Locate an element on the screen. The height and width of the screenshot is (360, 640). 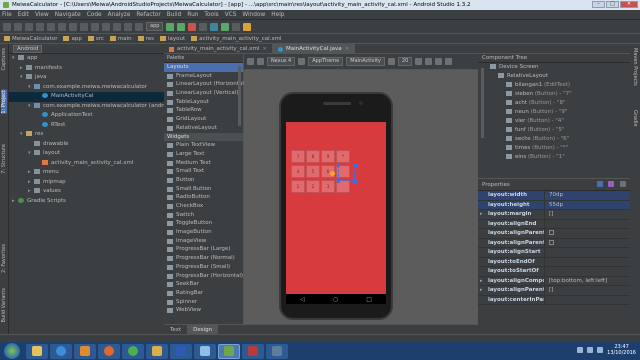
menu-navigate: Navigate is located at coordinates (68, 15).